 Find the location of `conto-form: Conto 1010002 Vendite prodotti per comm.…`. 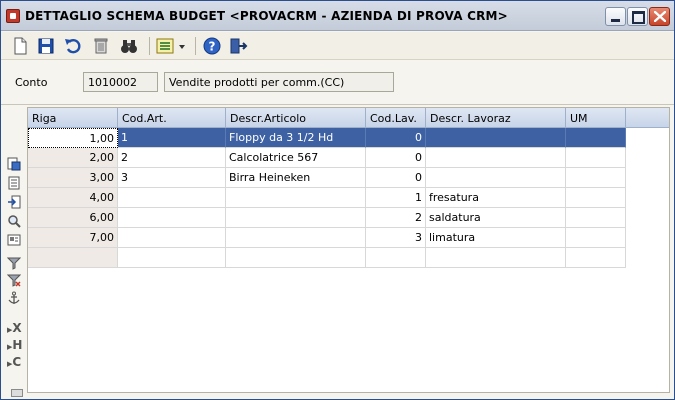

conto-form: Conto 1010002 Vendite prodotti per comm.… is located at coordinates (337, 83).